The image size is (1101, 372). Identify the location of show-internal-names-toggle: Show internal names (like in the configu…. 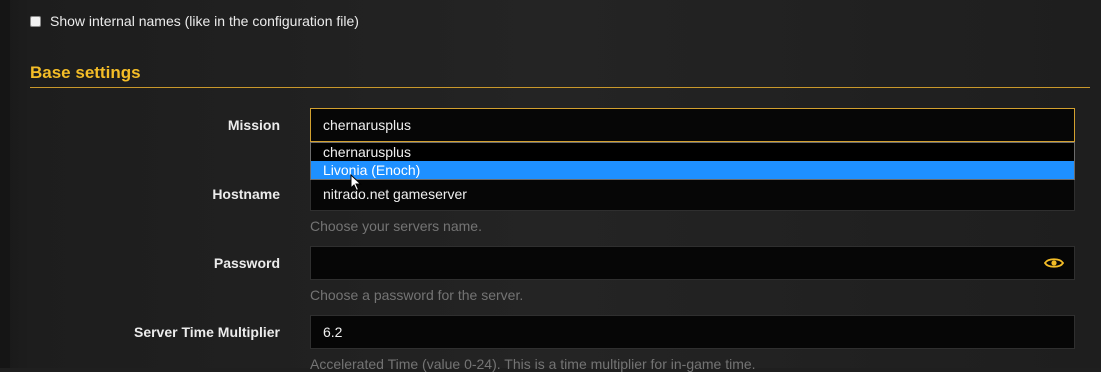
(194, 21).